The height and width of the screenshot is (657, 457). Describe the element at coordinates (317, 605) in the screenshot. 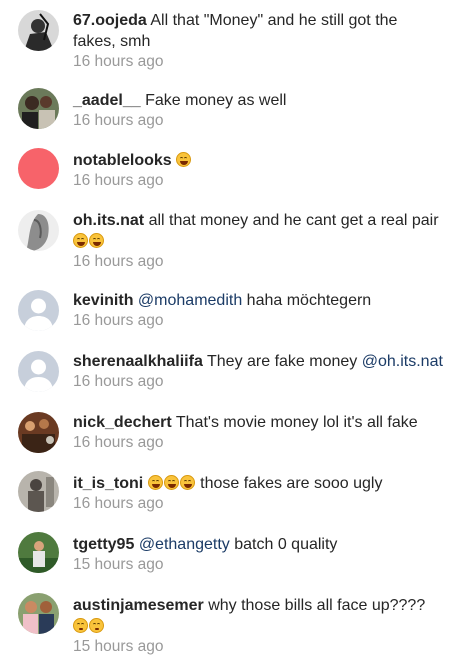

I see `comment-text: why those bills all face up????` at that location.